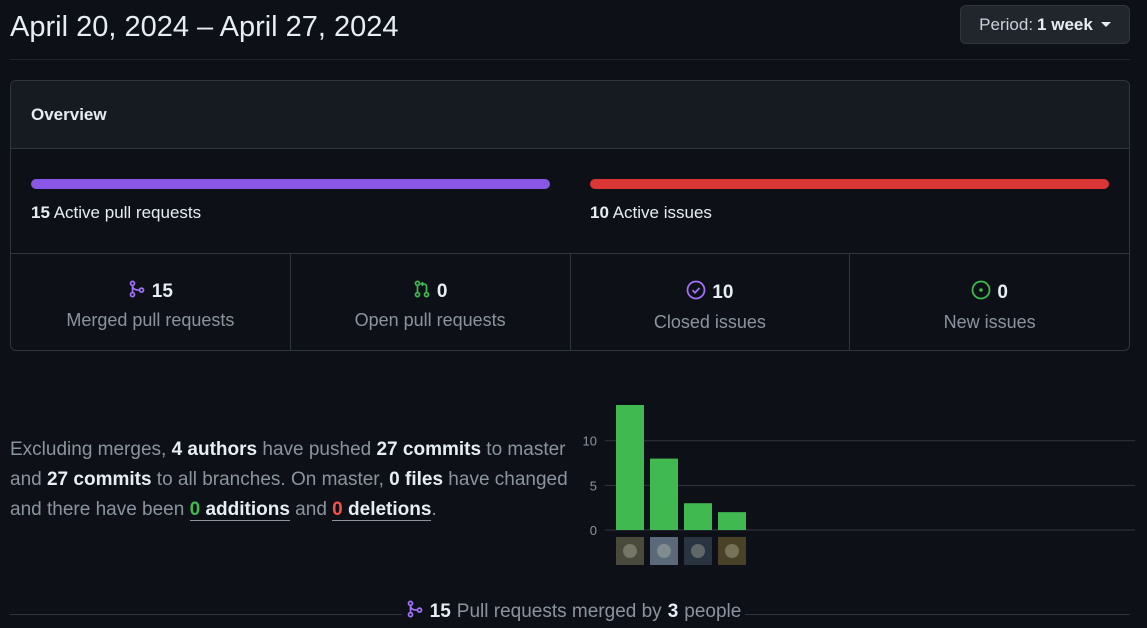 This screenshot has width=1147, height=628. What do you see at coordinates (150, 320) in the screenshot?
I see `stat-label: Merged pull requests` at bounding box center [150, 320].